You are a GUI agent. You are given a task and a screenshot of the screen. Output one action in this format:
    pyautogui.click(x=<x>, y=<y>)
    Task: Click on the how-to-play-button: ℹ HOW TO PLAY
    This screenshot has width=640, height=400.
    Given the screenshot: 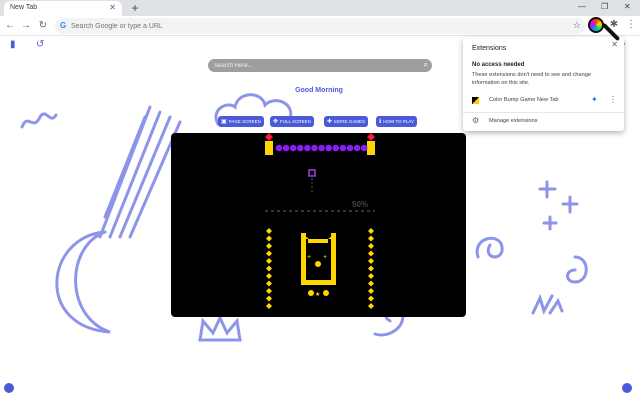 What is the action you would take?
    pyautogui.click(x=397, y=121)
    